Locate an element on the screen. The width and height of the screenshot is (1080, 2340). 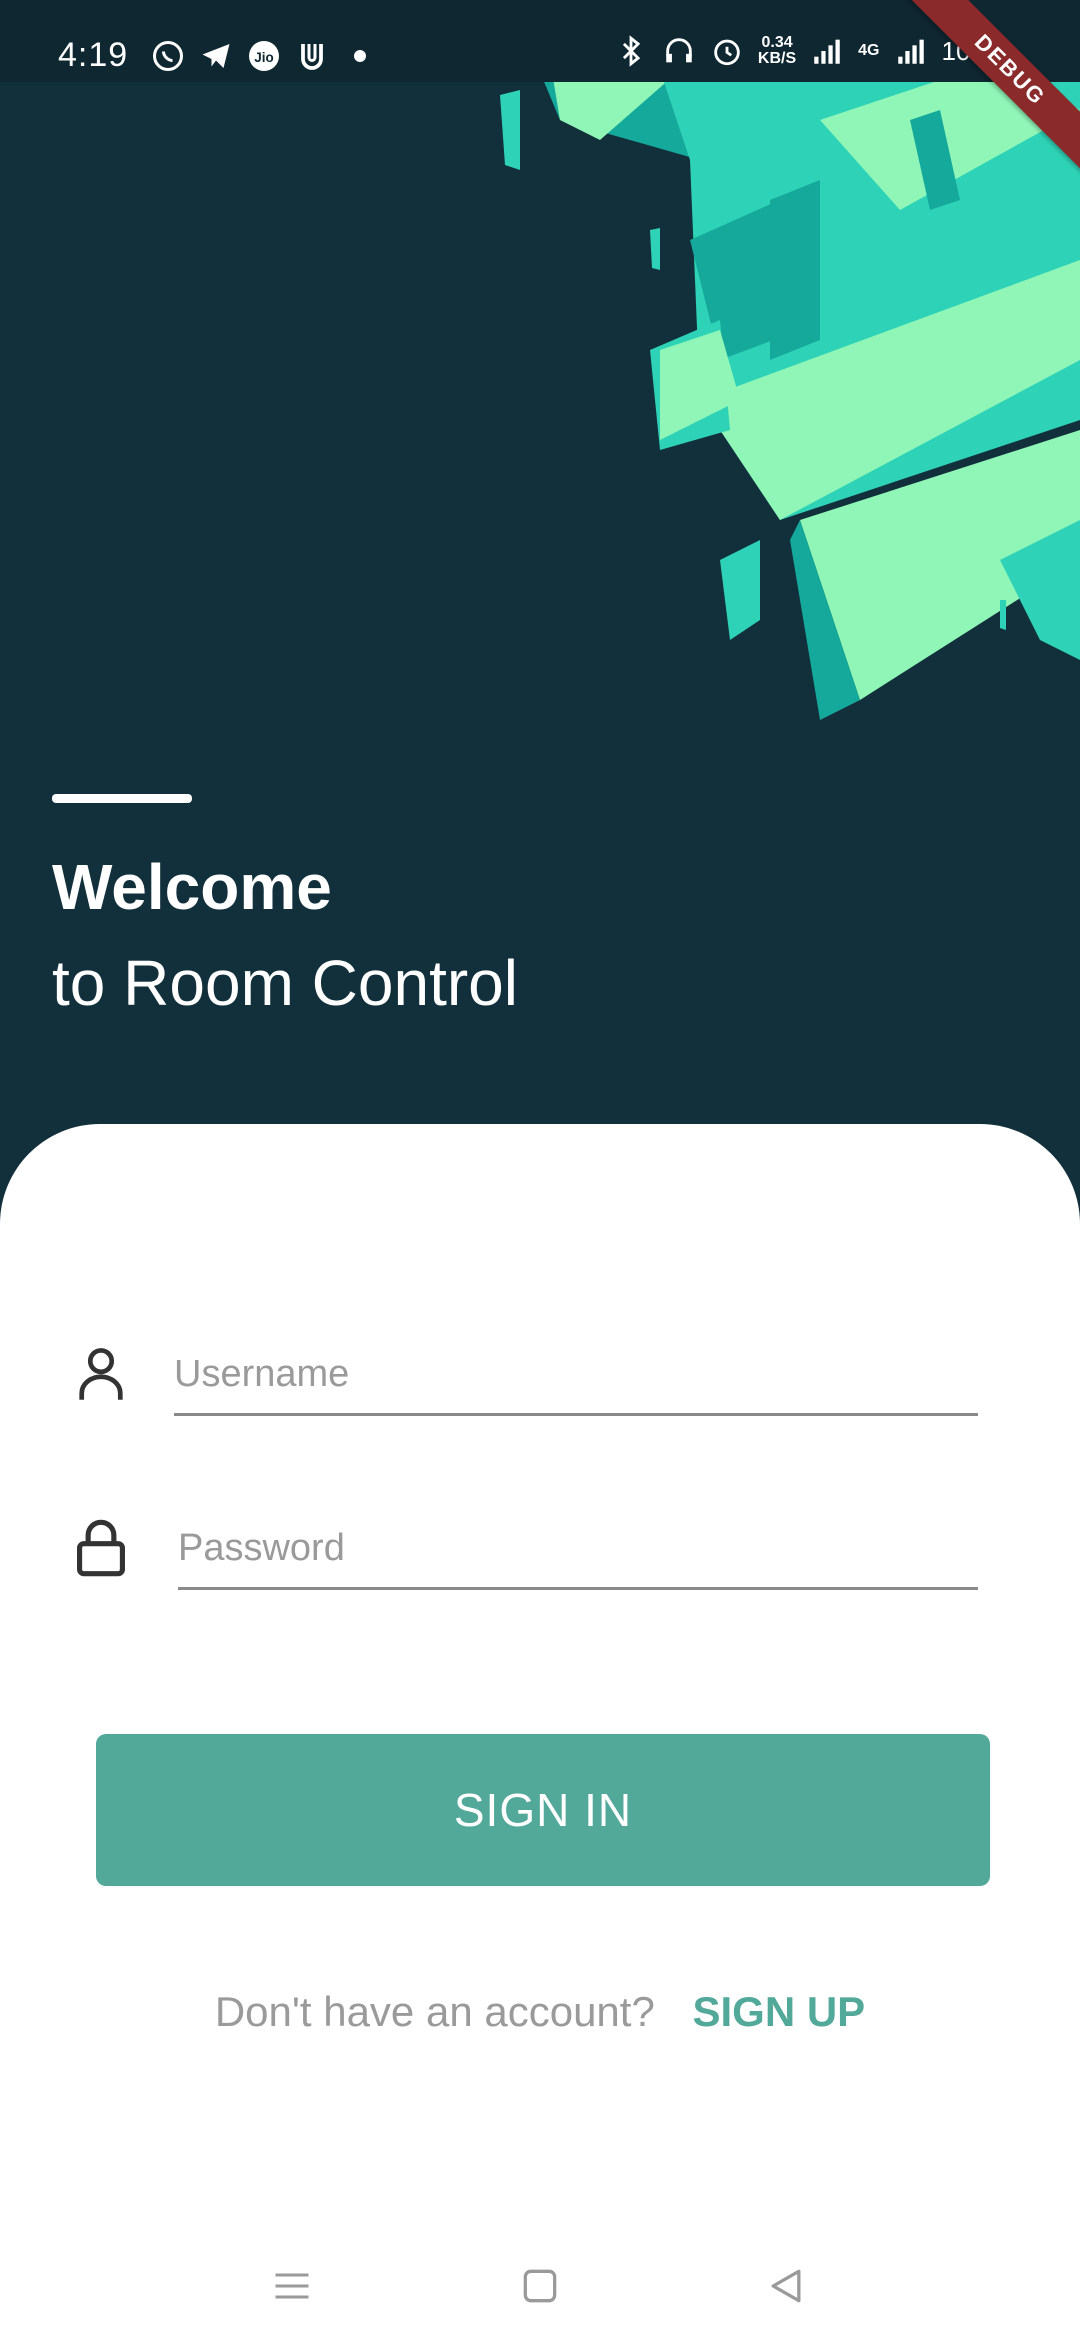
status-bar: 4:19 Jio 0.34 KB/S 4G 100% is located at coordinates (540, 41).